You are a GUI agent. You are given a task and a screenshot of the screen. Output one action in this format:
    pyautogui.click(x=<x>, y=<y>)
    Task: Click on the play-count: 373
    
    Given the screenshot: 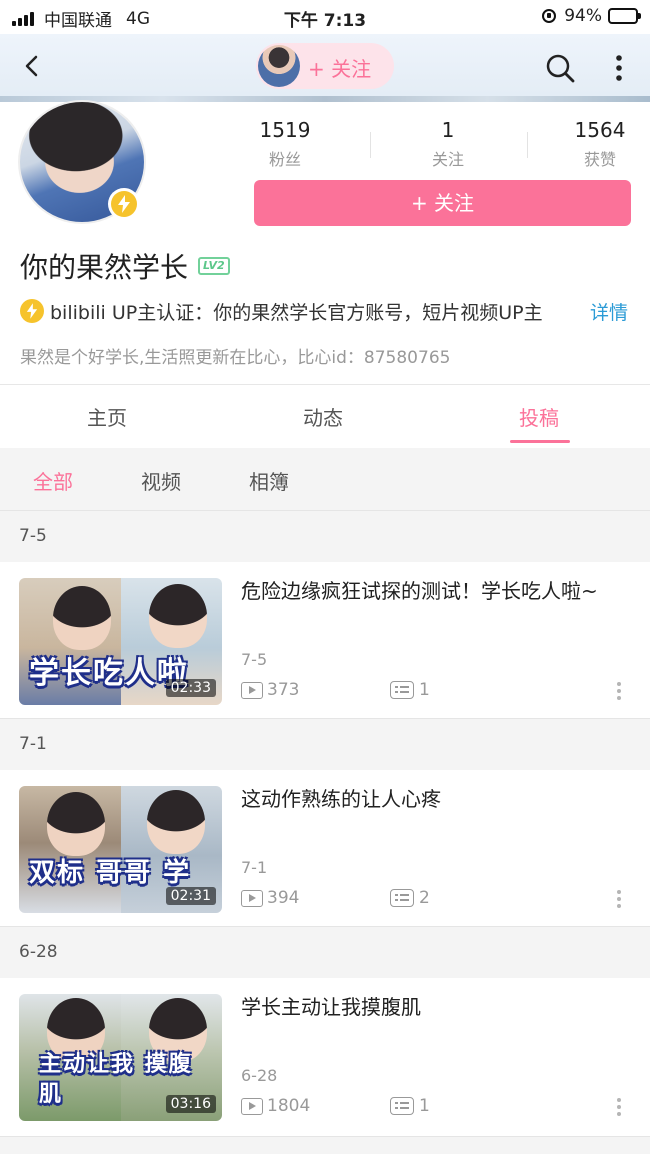 What is the action you would take?
    pyautogui.click(x=270, y=690)
    